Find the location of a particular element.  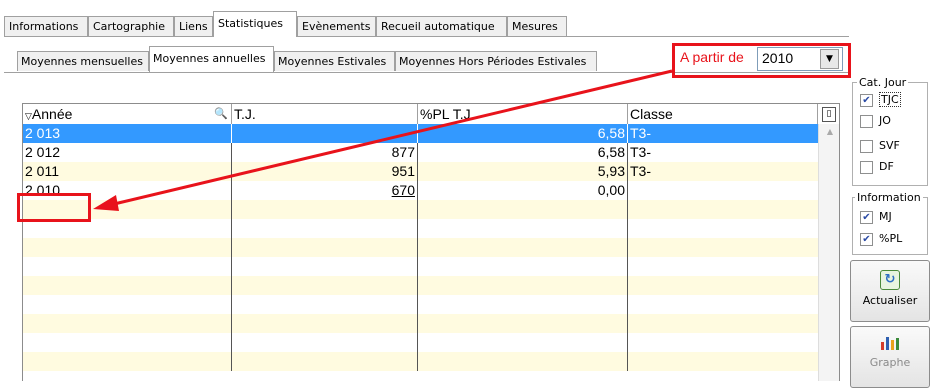

checkbox-df: DF is located at coordinates (877, 167).